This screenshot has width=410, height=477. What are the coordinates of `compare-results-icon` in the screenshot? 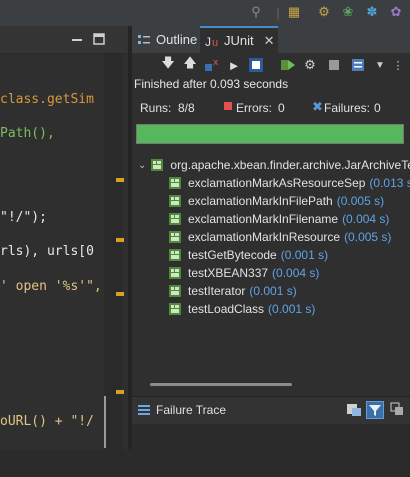 It's located at (354, 412).